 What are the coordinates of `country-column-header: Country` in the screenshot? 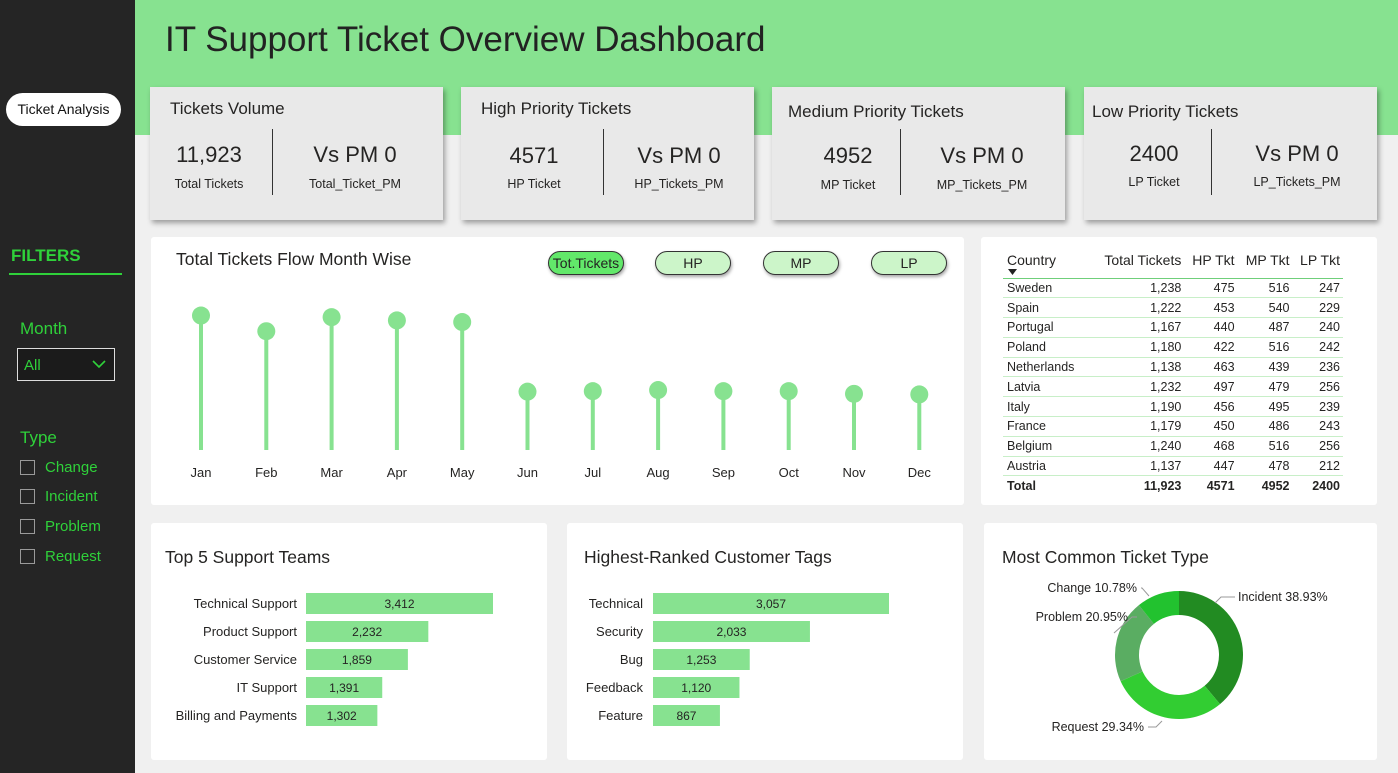 It's located at (1047, 264).